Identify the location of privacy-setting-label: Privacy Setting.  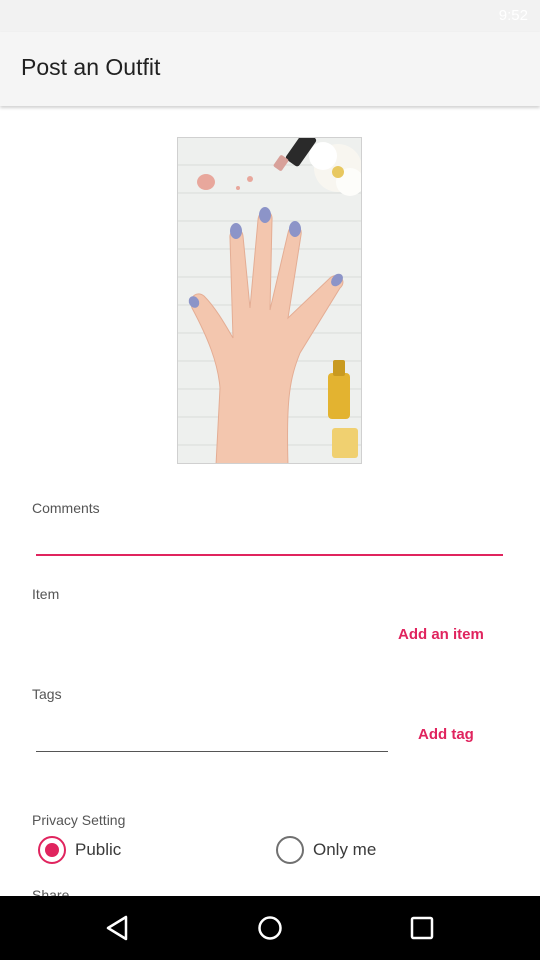
(79, 820).